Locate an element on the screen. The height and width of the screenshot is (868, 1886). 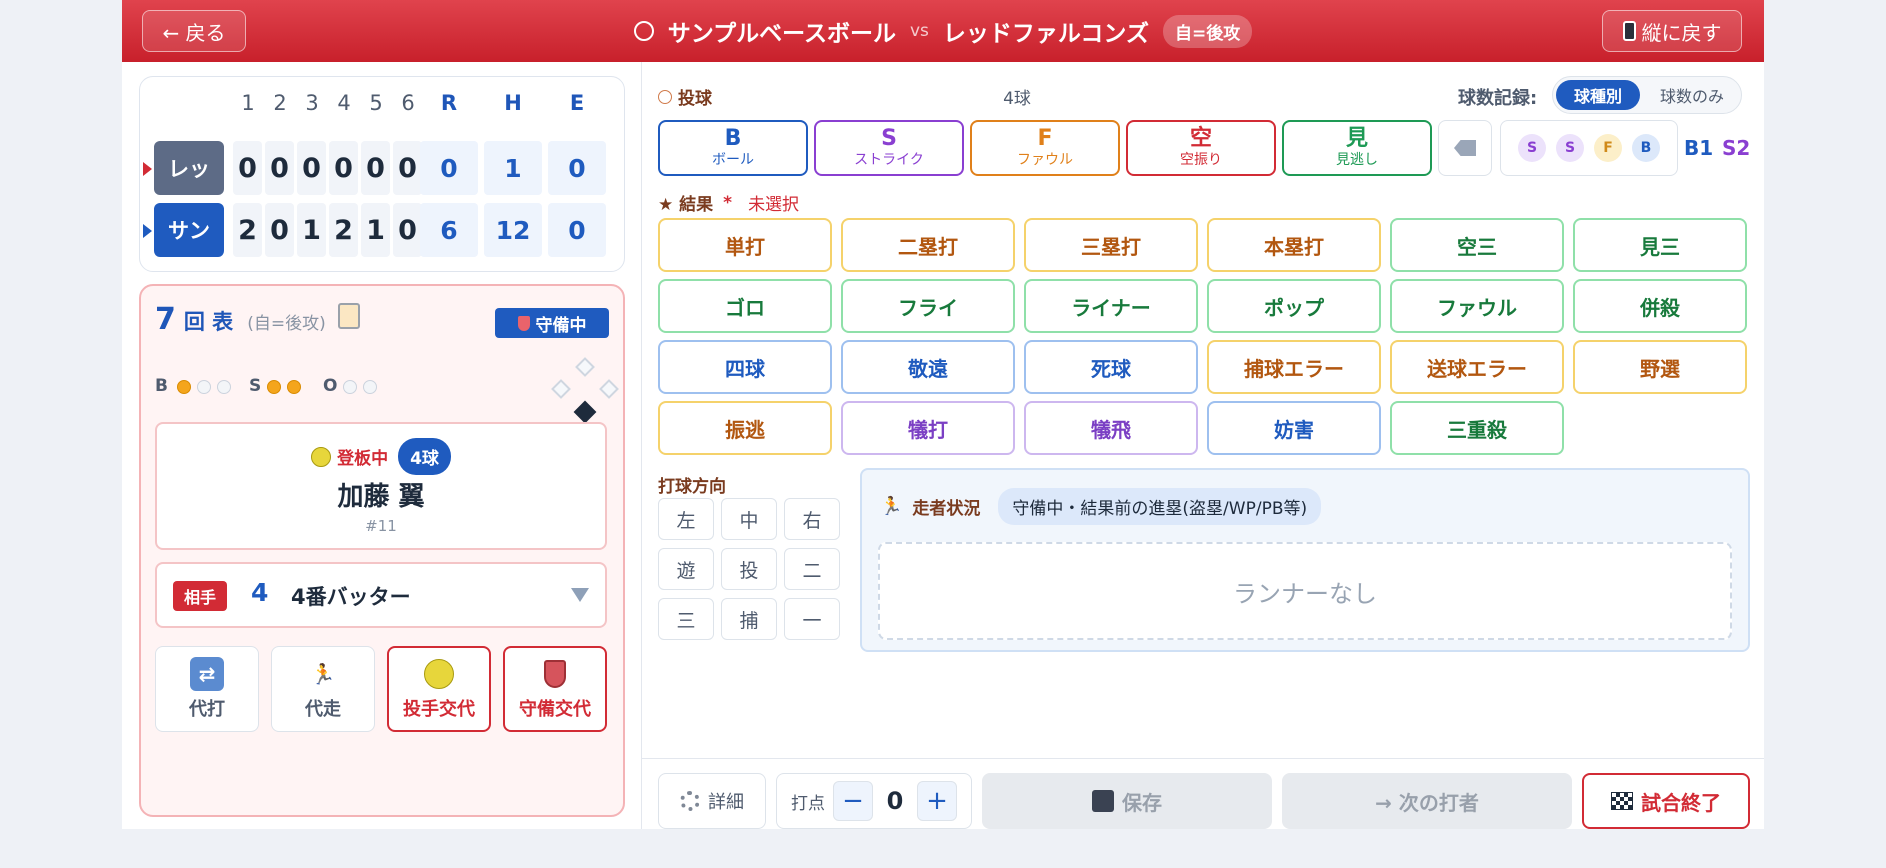
team-home-button: サン is located at coordinates (189, 230).